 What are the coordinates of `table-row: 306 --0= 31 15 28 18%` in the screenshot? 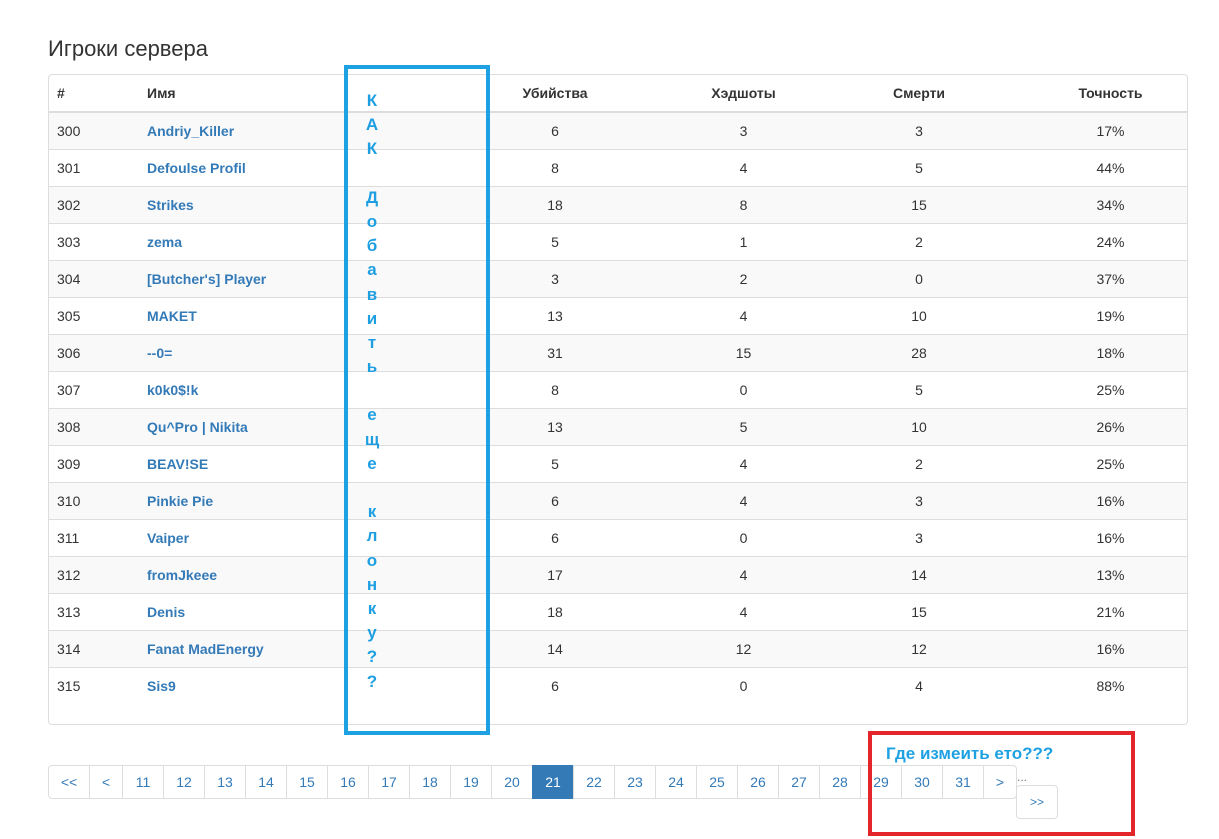 It's located at (618, 352).